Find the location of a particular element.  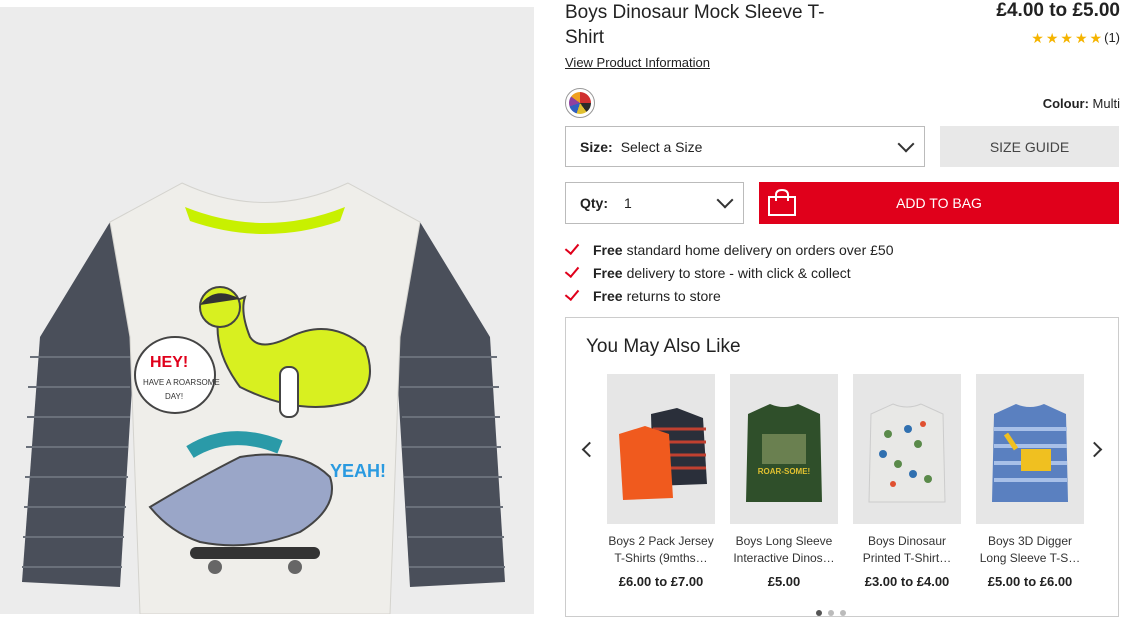

qty-value: 1 is located at coordinates (628, 203).